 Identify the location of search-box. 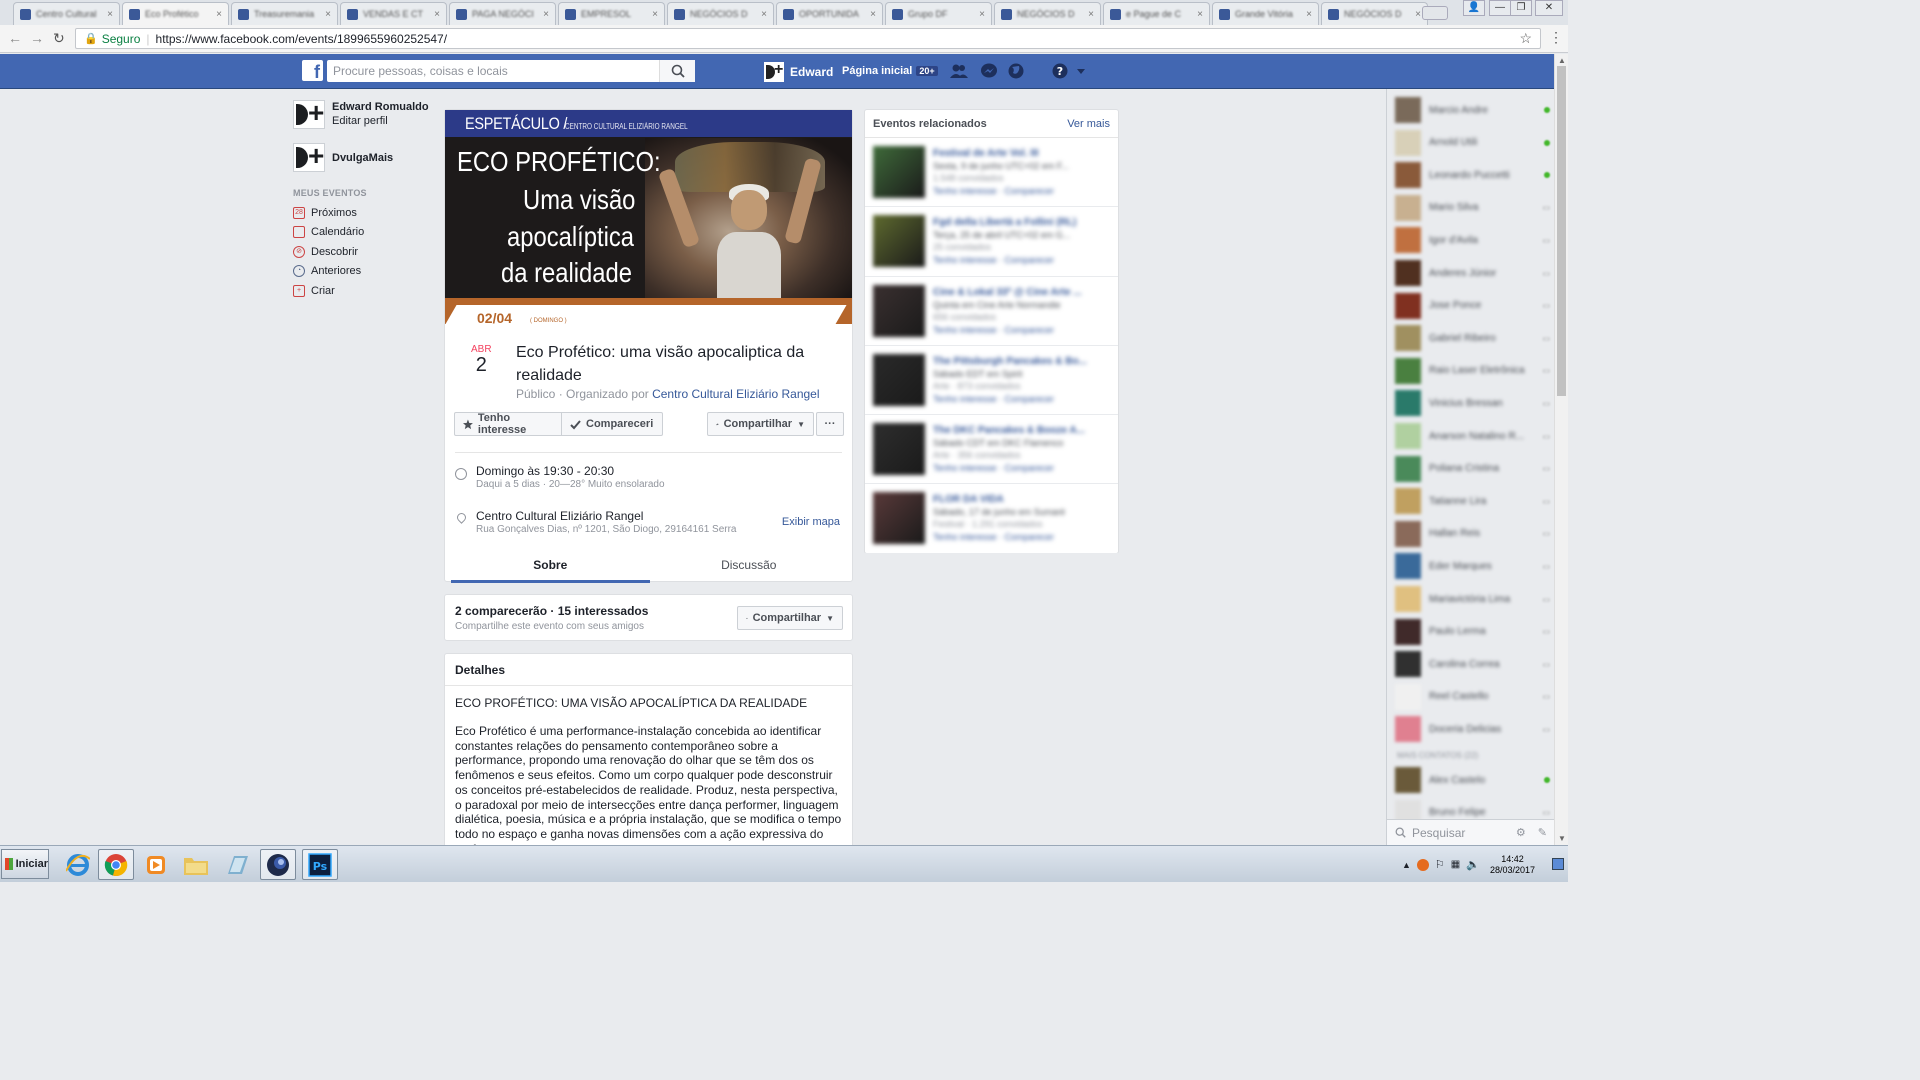
(511, 71).